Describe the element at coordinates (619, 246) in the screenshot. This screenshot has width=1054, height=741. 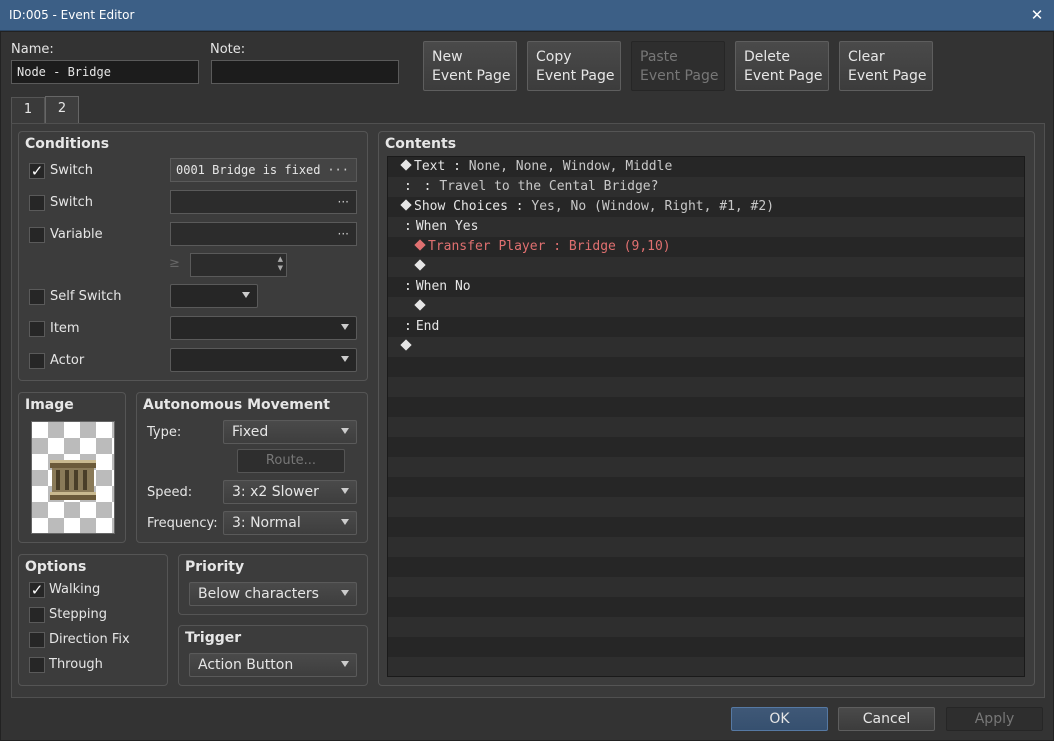
I see `command-args: Bridge (9,10)` at that location.